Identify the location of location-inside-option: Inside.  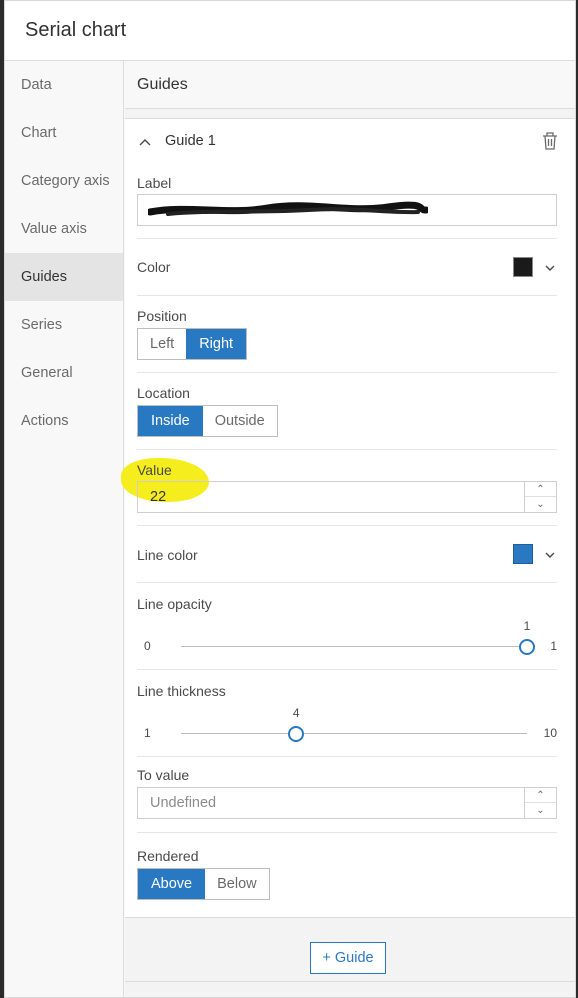
(170, 421).